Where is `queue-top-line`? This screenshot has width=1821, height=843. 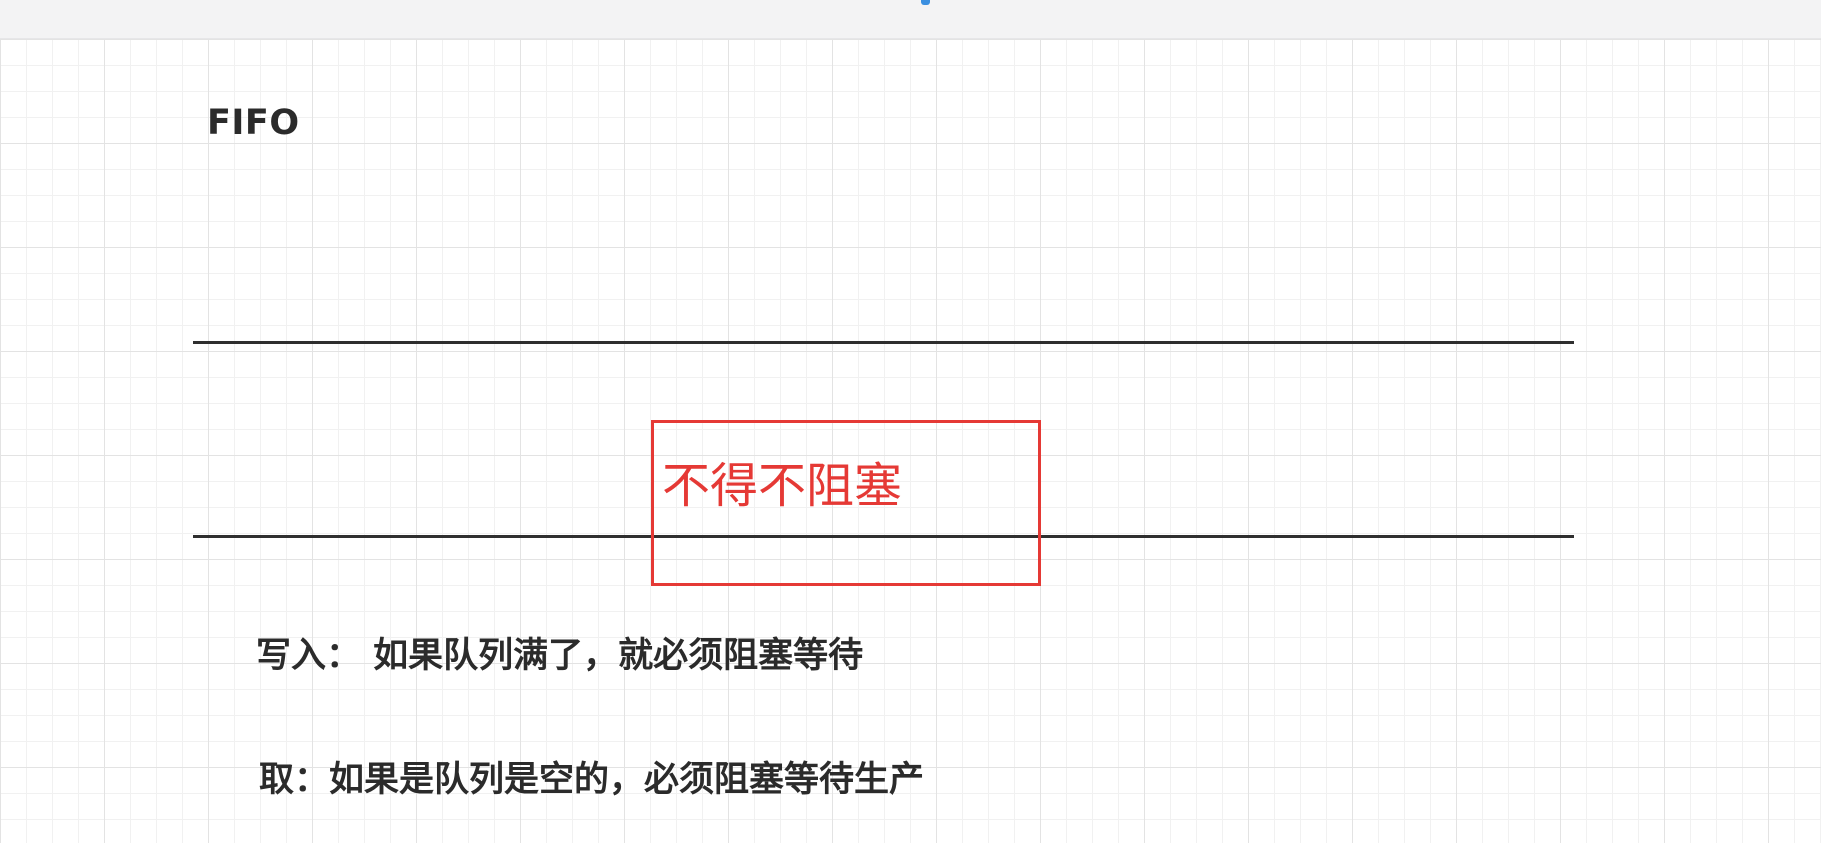
queue-top-line is located at coordinates (883, 342).